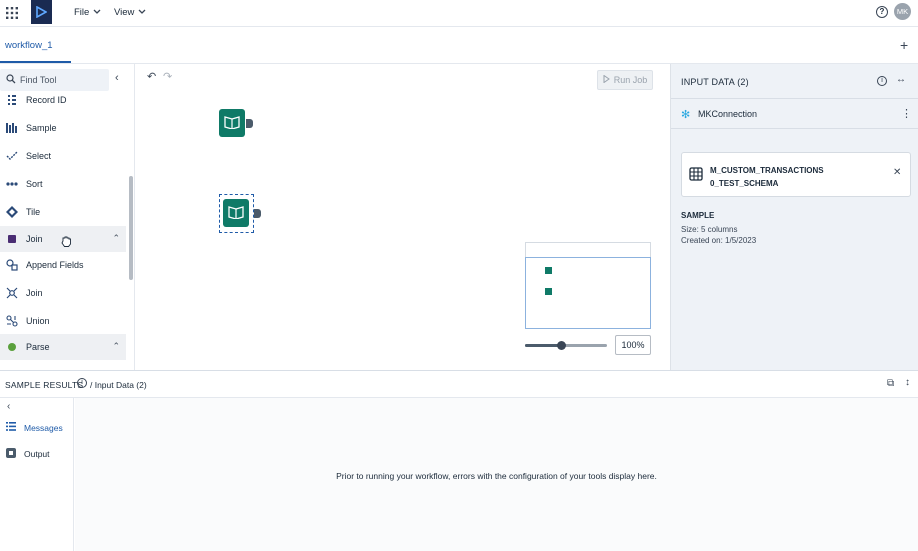 The image size is (918, 551). I want to click on sample-created: Created on: 1/5/2023, so click(719, 240).